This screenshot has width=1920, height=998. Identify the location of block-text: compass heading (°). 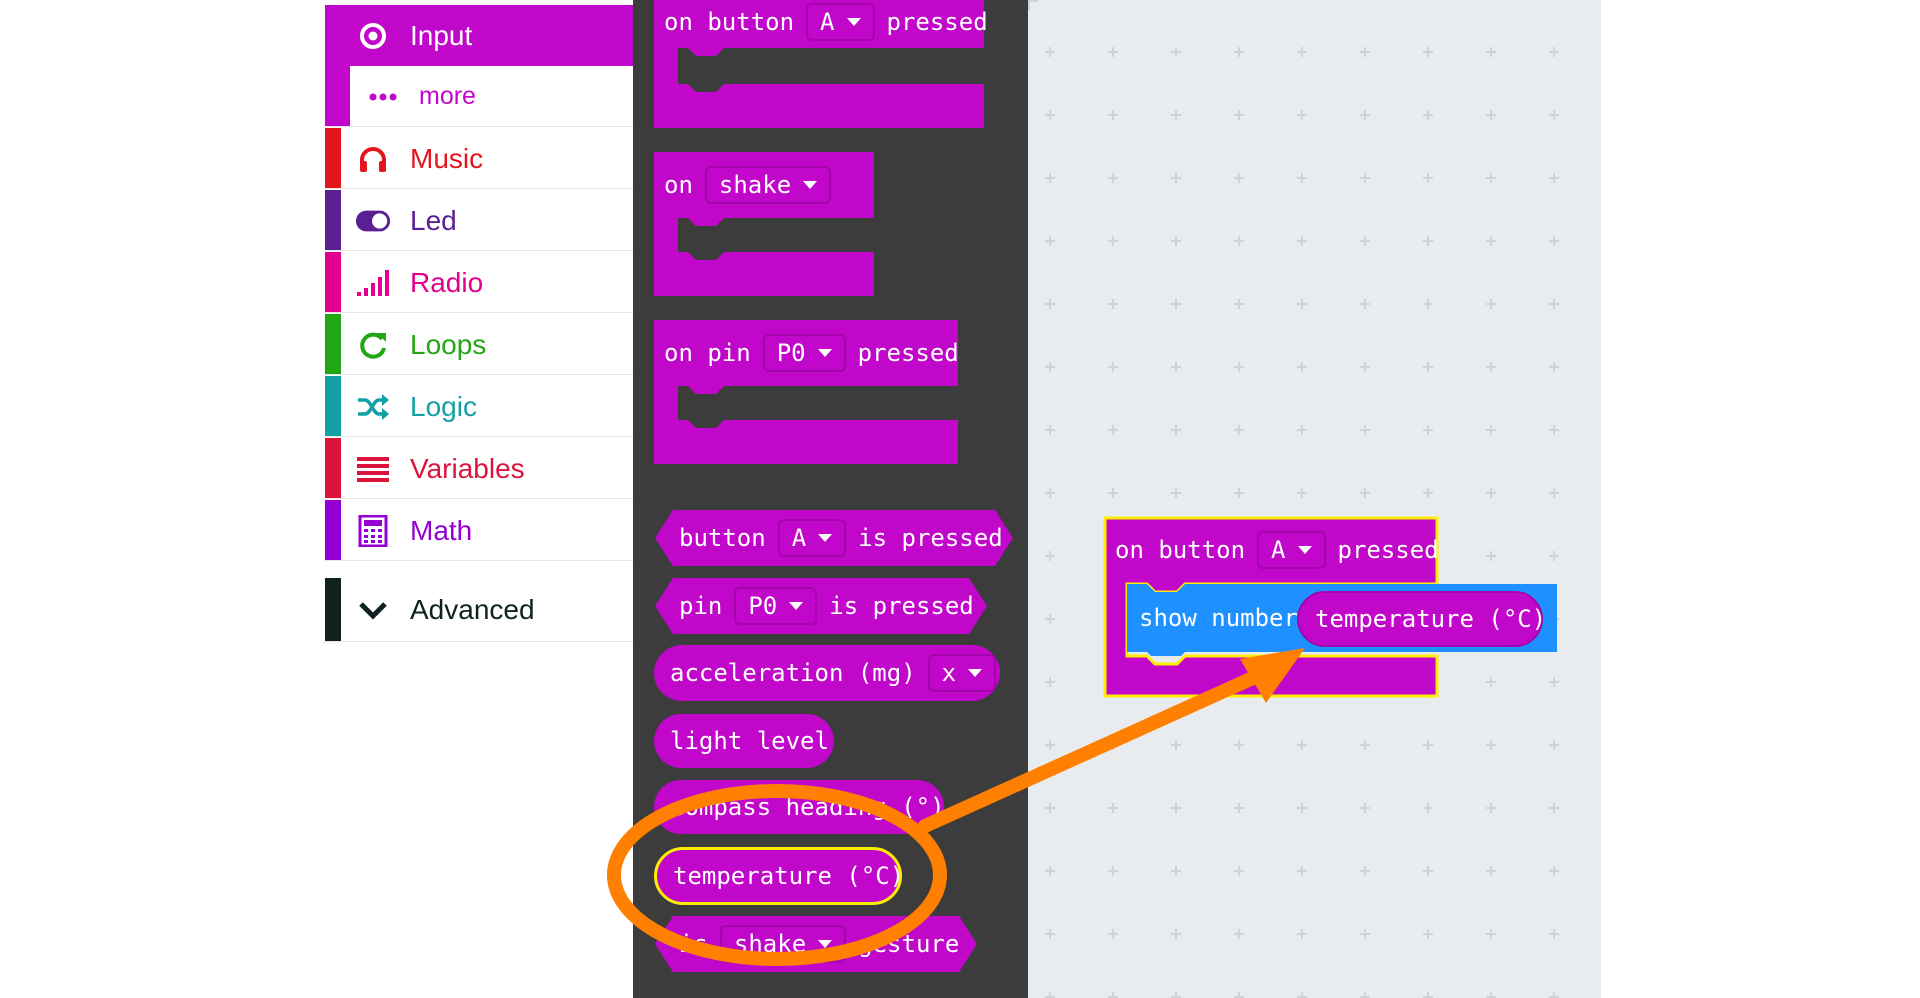
(807, 807).